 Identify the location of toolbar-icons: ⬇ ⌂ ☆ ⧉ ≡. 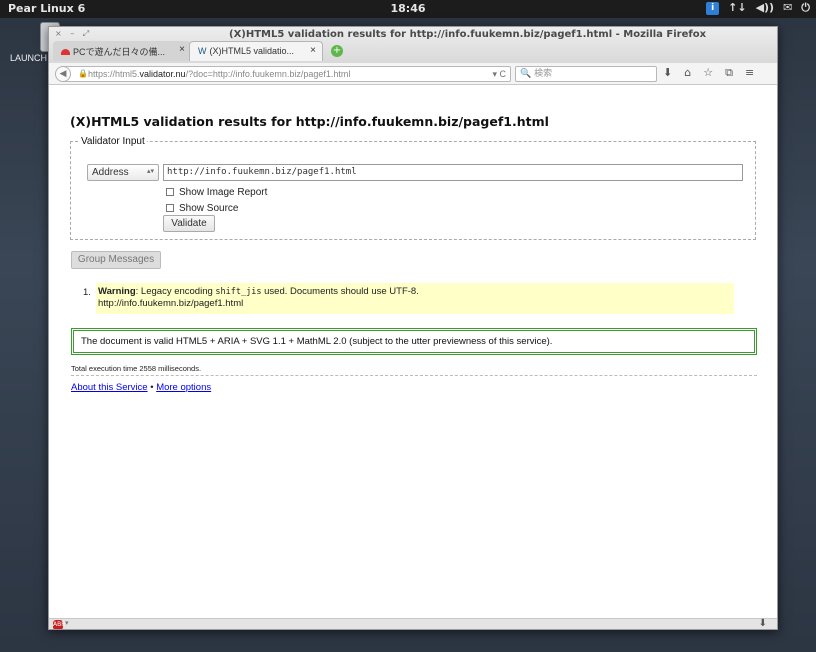
(708, 73).